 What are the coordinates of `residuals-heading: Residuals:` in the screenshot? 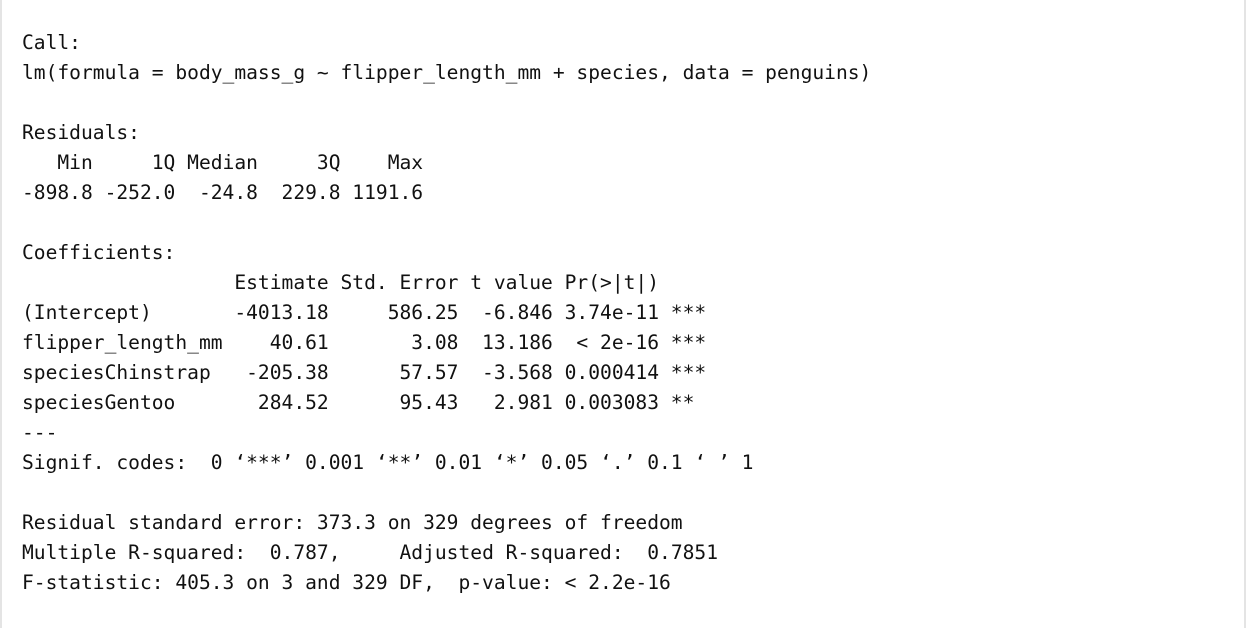 It's located at (81, 132).